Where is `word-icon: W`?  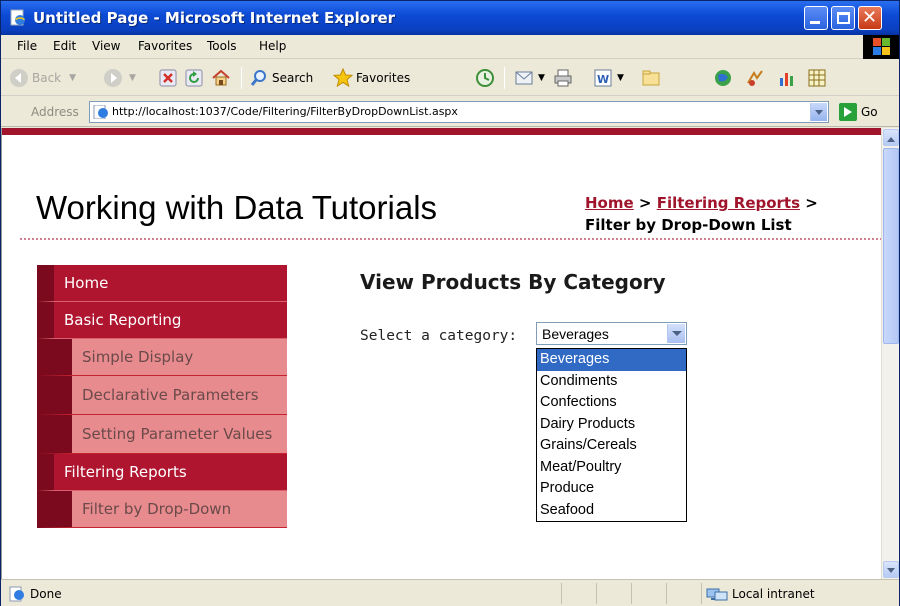 word-icon: W is located at coordinates (603, 78).